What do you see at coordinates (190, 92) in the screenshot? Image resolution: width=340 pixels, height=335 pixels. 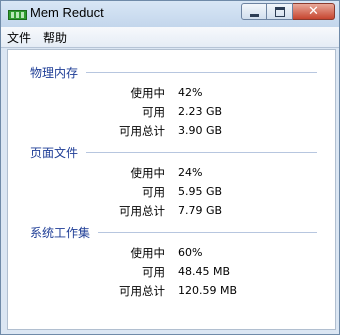 I see `row-value: 42%` at bounding box center [190, 92].